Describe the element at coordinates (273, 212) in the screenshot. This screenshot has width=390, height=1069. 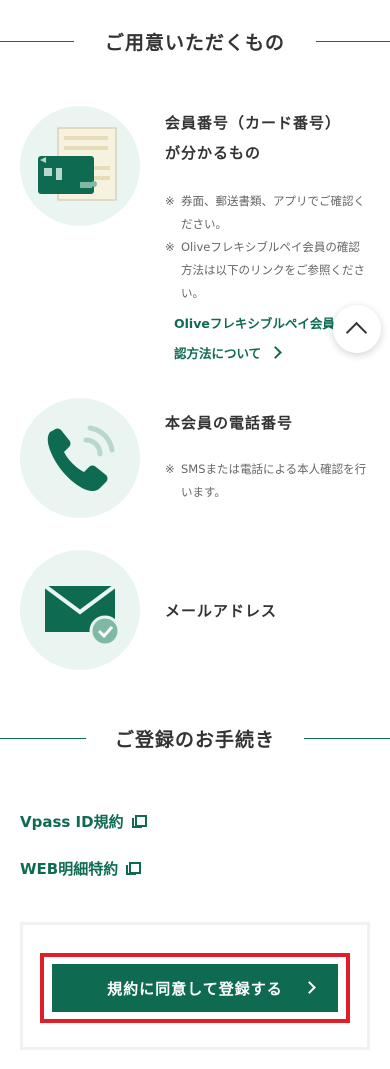
I see `note-text: 券面、郵送書類、アプリでご確認ください。` at that location.